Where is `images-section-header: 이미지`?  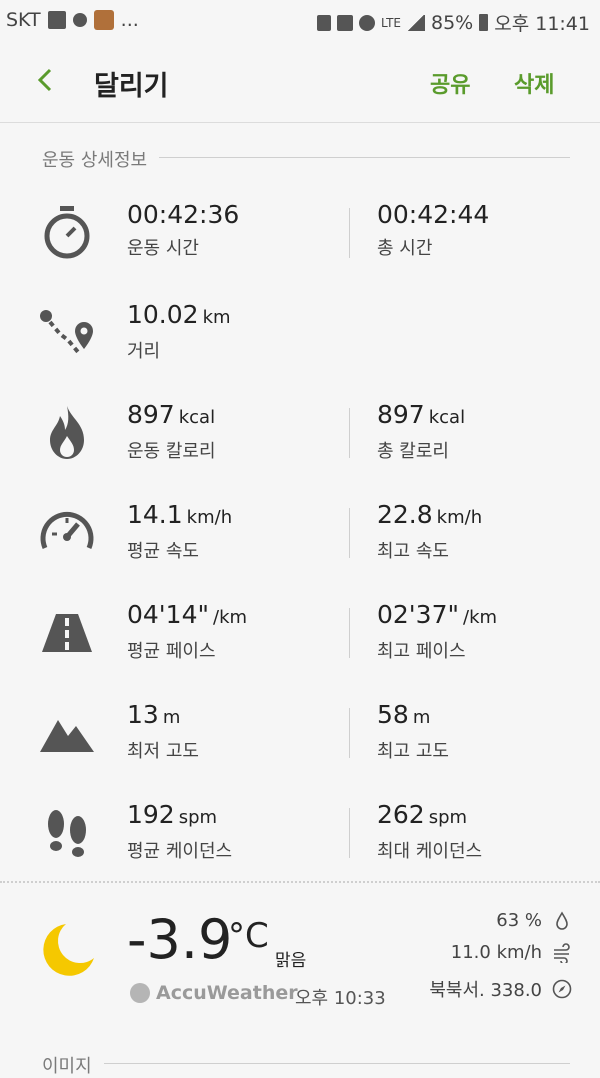
images-section-header: 이미지 is located at coordinates (306, 1065).